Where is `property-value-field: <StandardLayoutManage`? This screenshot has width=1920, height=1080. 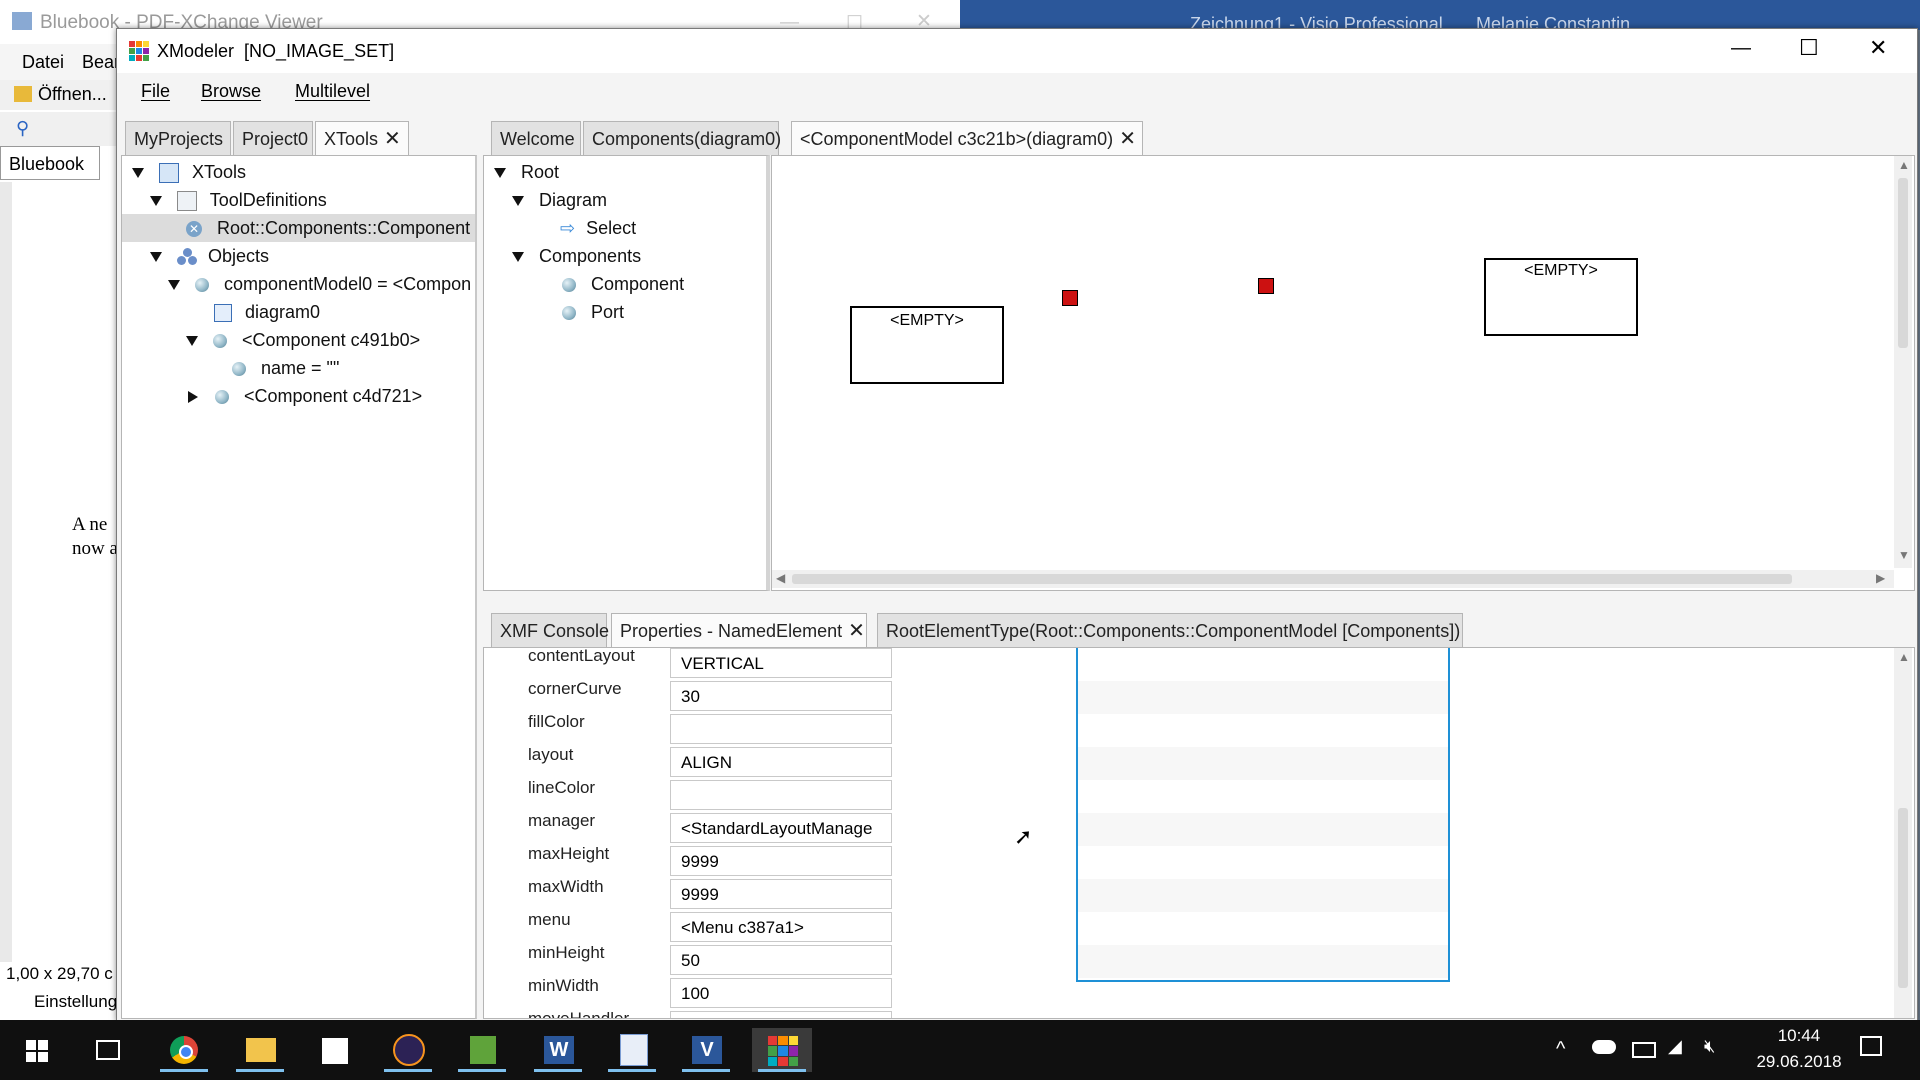 property-value-field: <StandardLayoutManage is located at coordinates (781, 828).